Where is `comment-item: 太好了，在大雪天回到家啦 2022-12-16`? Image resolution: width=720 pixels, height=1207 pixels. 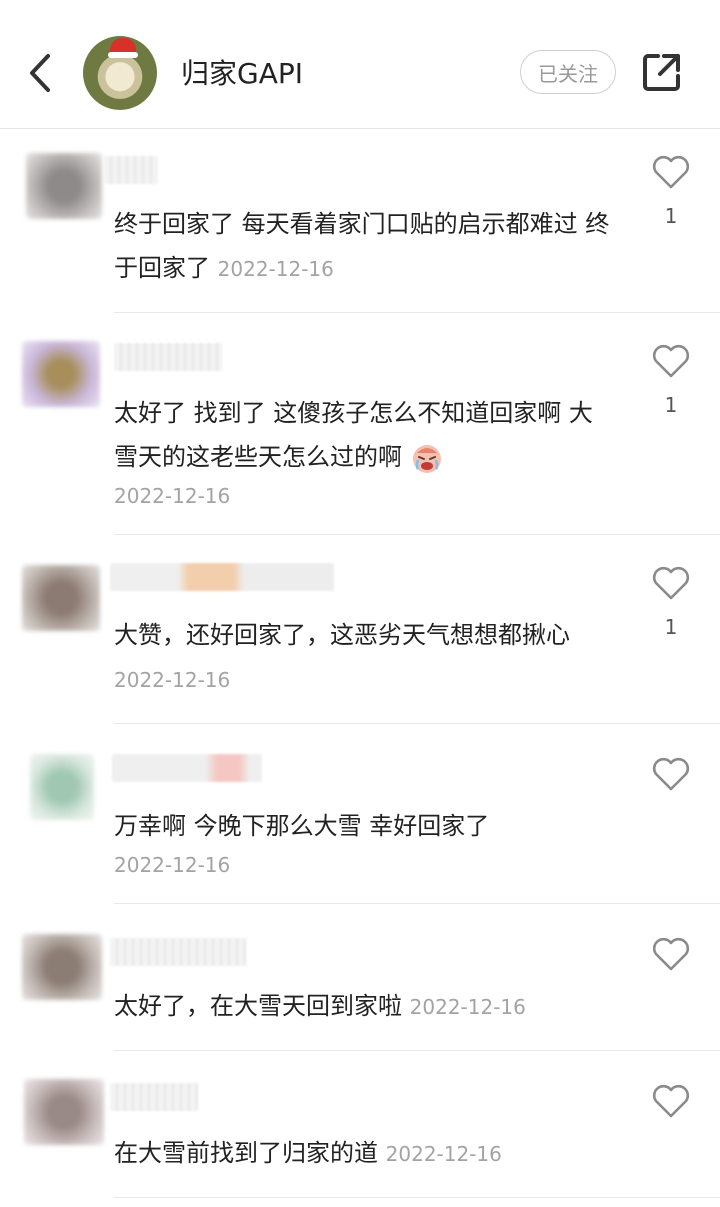 comment-item: 太好了，在大雪天回到家啦 2022-12-16 is located at coordinates (360, 977).